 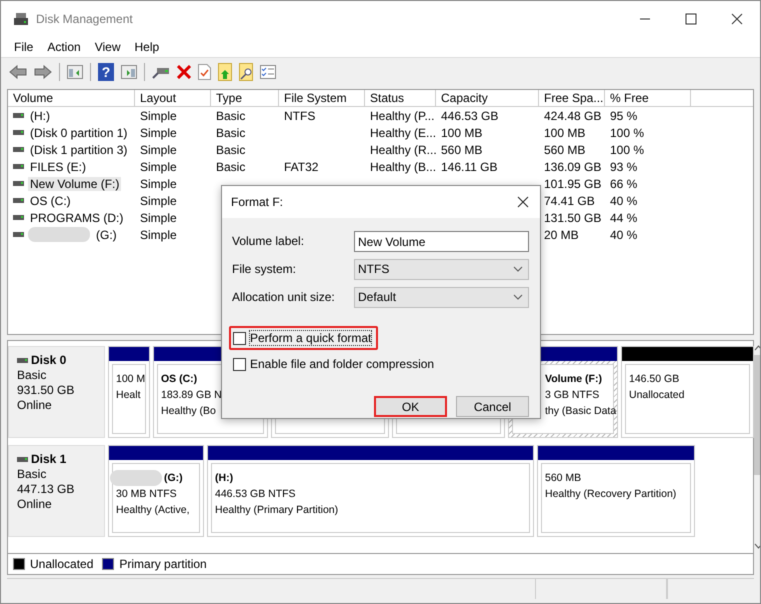 I want to click on volume-label-field: New Volume, so click(x=441, y=241).